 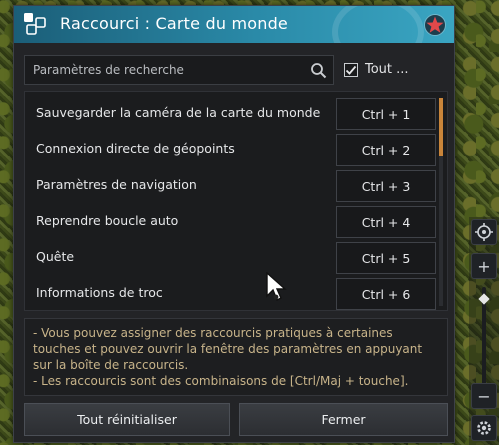 What do you see at coordinates (174, 23) in the screenshot?
I see `window-title: Raccourci : Carte du monde` at bounding box center [174, 23].